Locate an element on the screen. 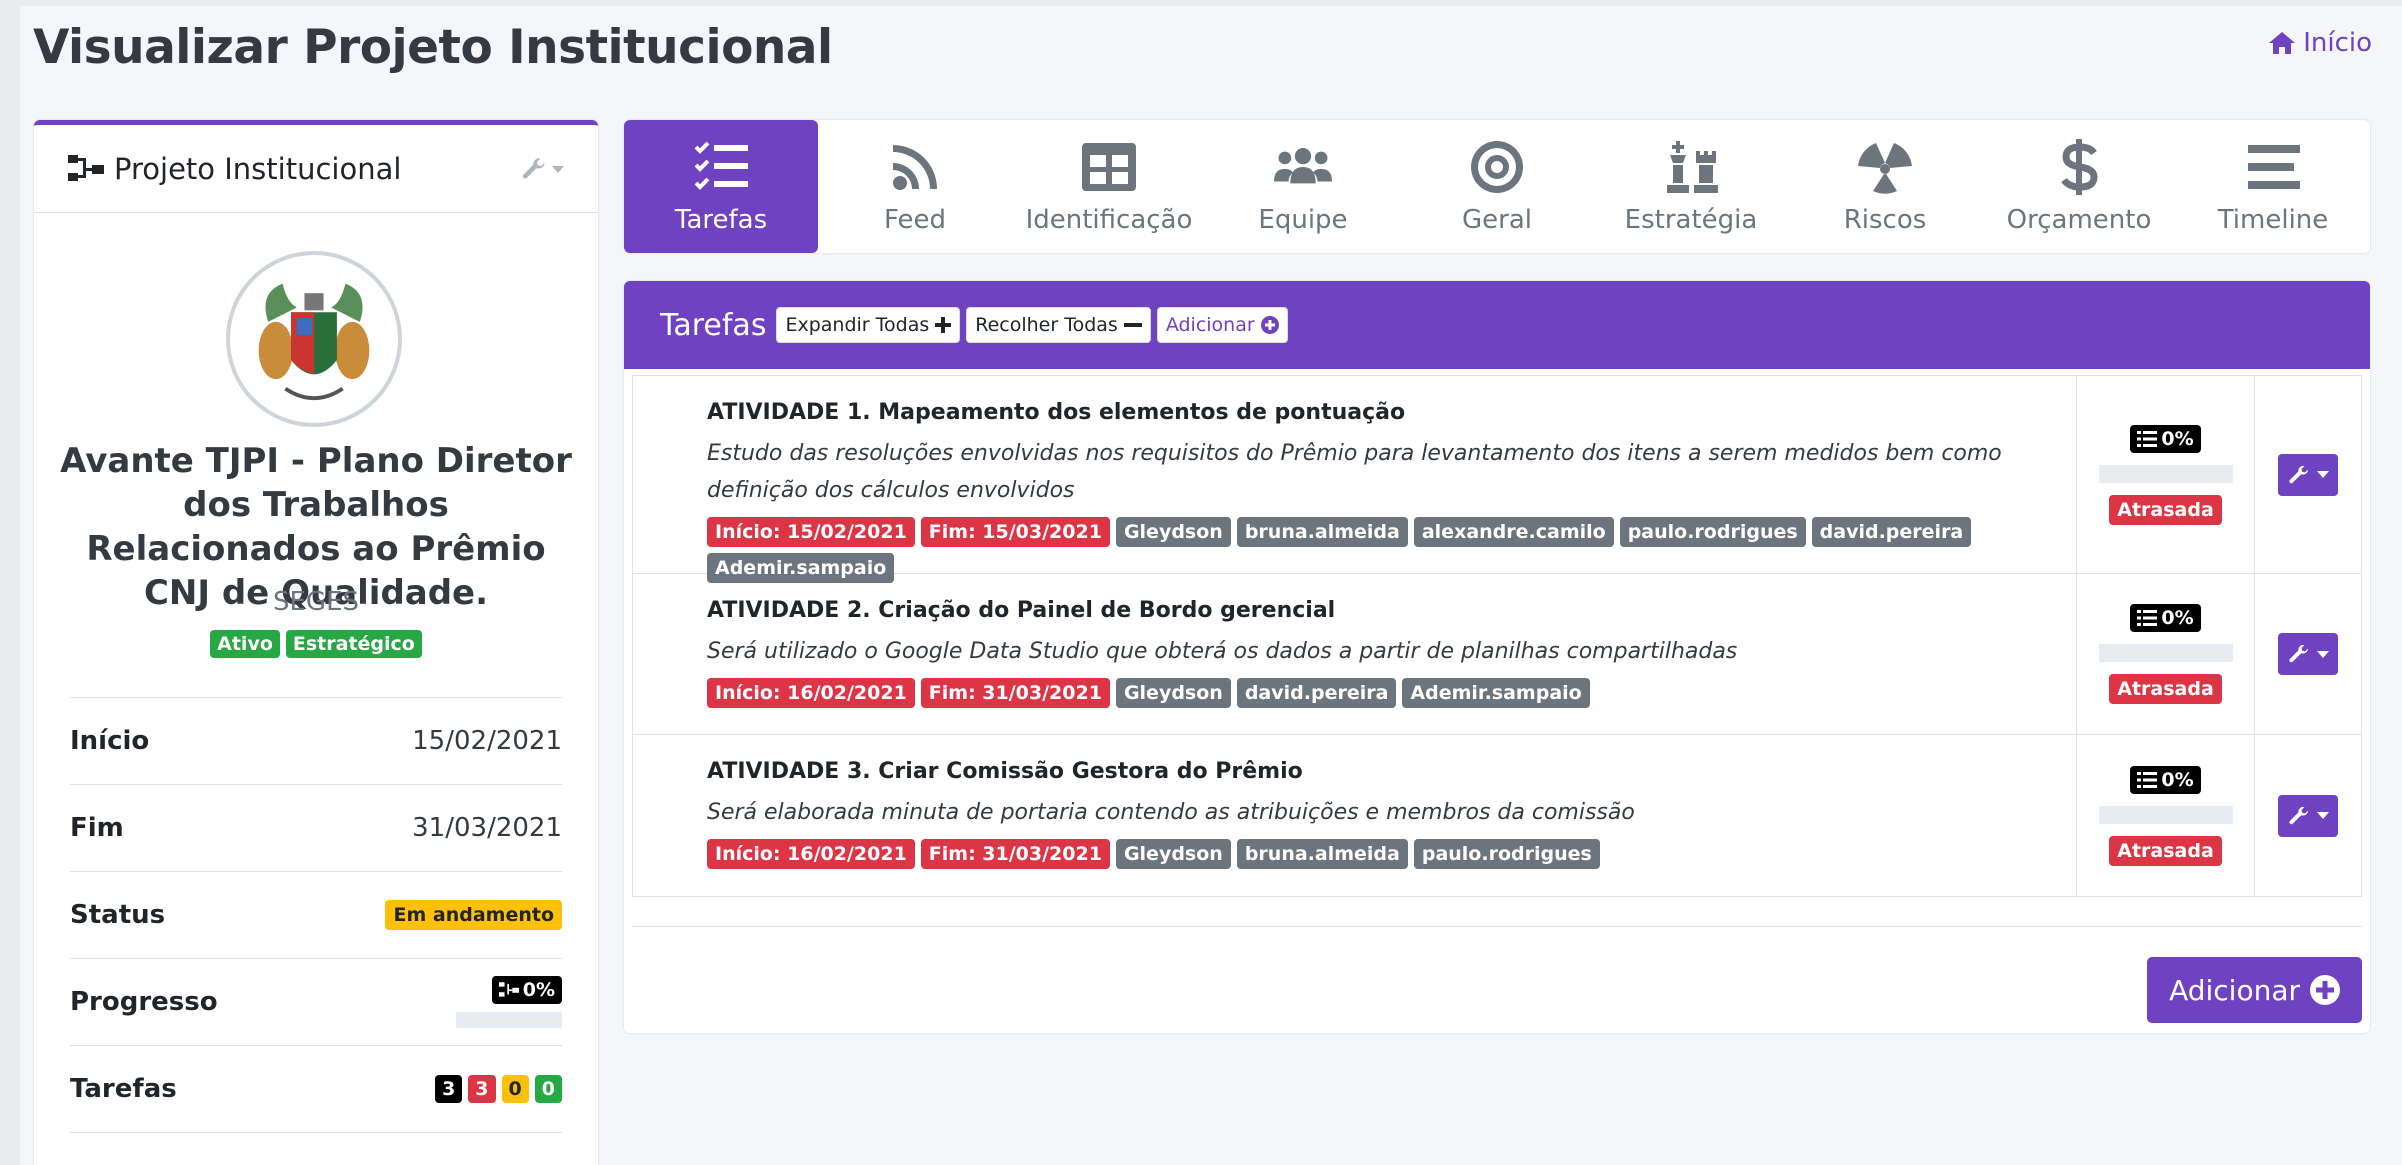  home-icon is located at coordinates (2282, 43).